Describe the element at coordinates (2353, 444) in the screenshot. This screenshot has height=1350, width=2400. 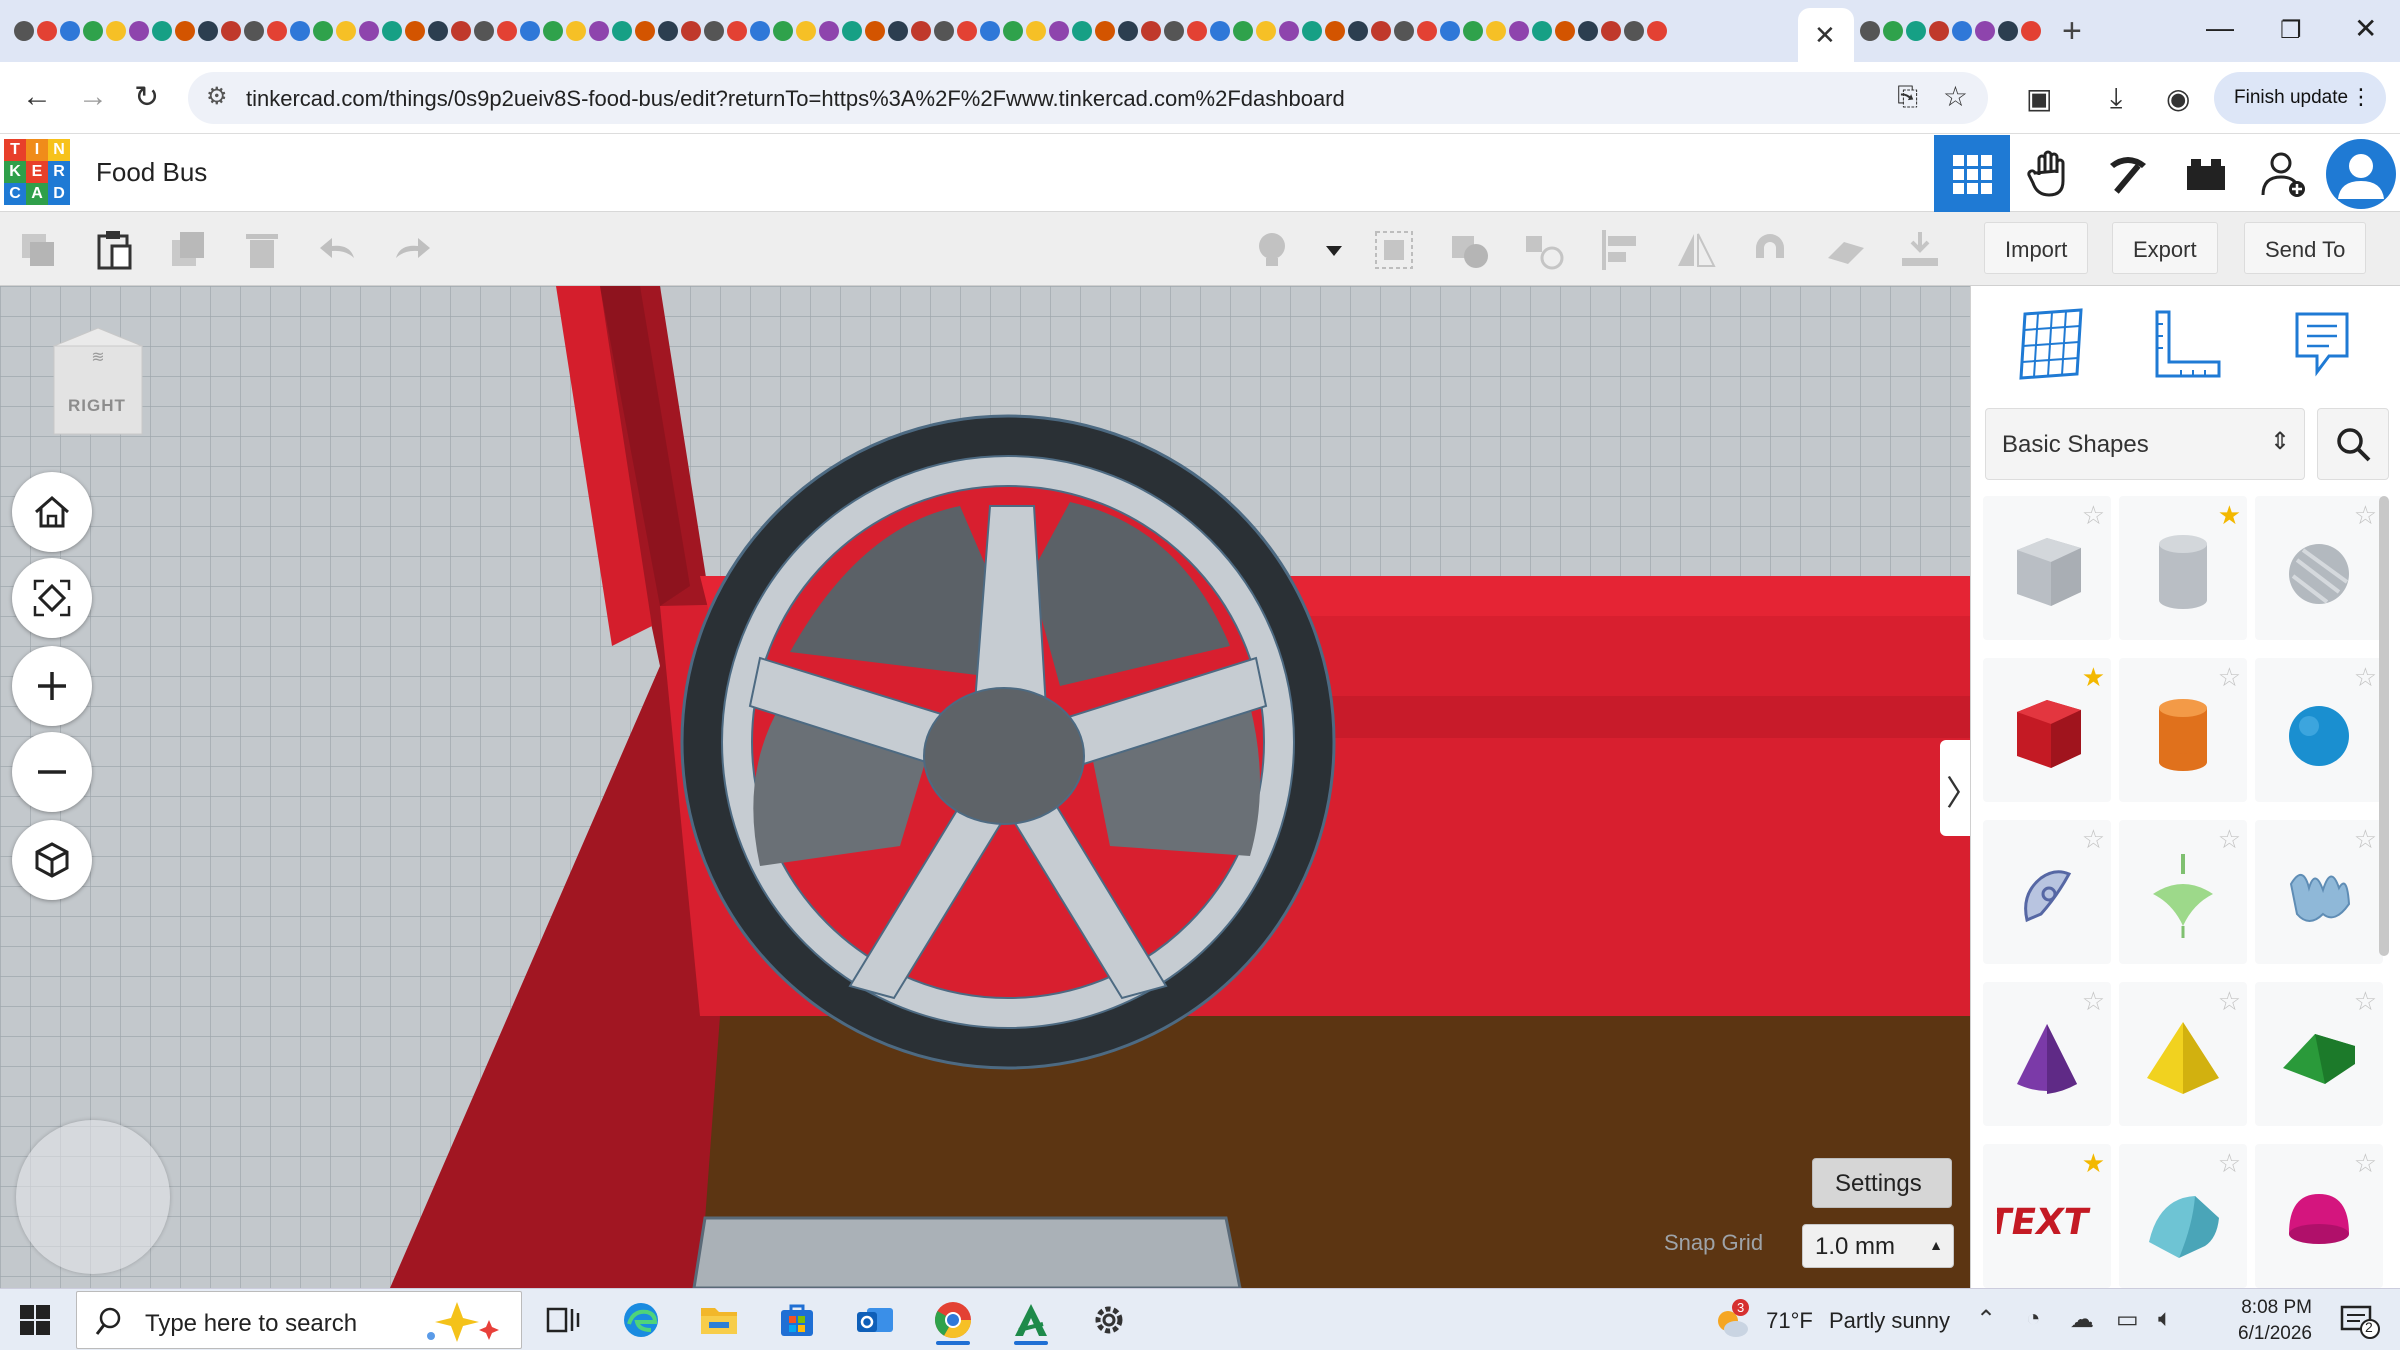
I see `shape-search-button` at that location.